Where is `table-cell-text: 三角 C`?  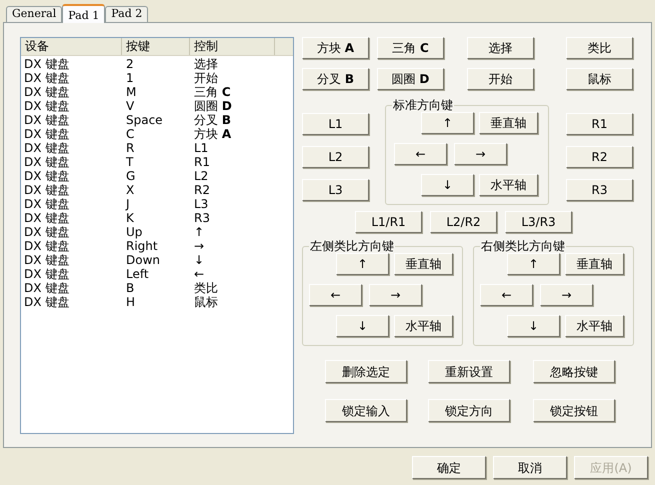 table-cell-text: 三角 C is located at coordinates (212, 92).